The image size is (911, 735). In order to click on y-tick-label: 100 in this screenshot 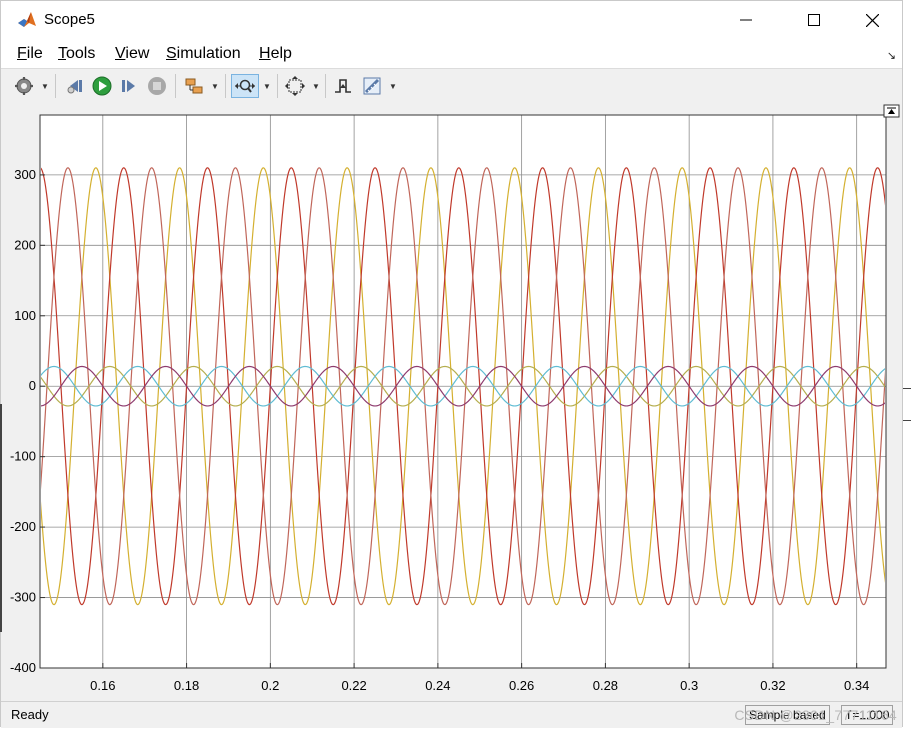, I will do `click(25, 315)`.